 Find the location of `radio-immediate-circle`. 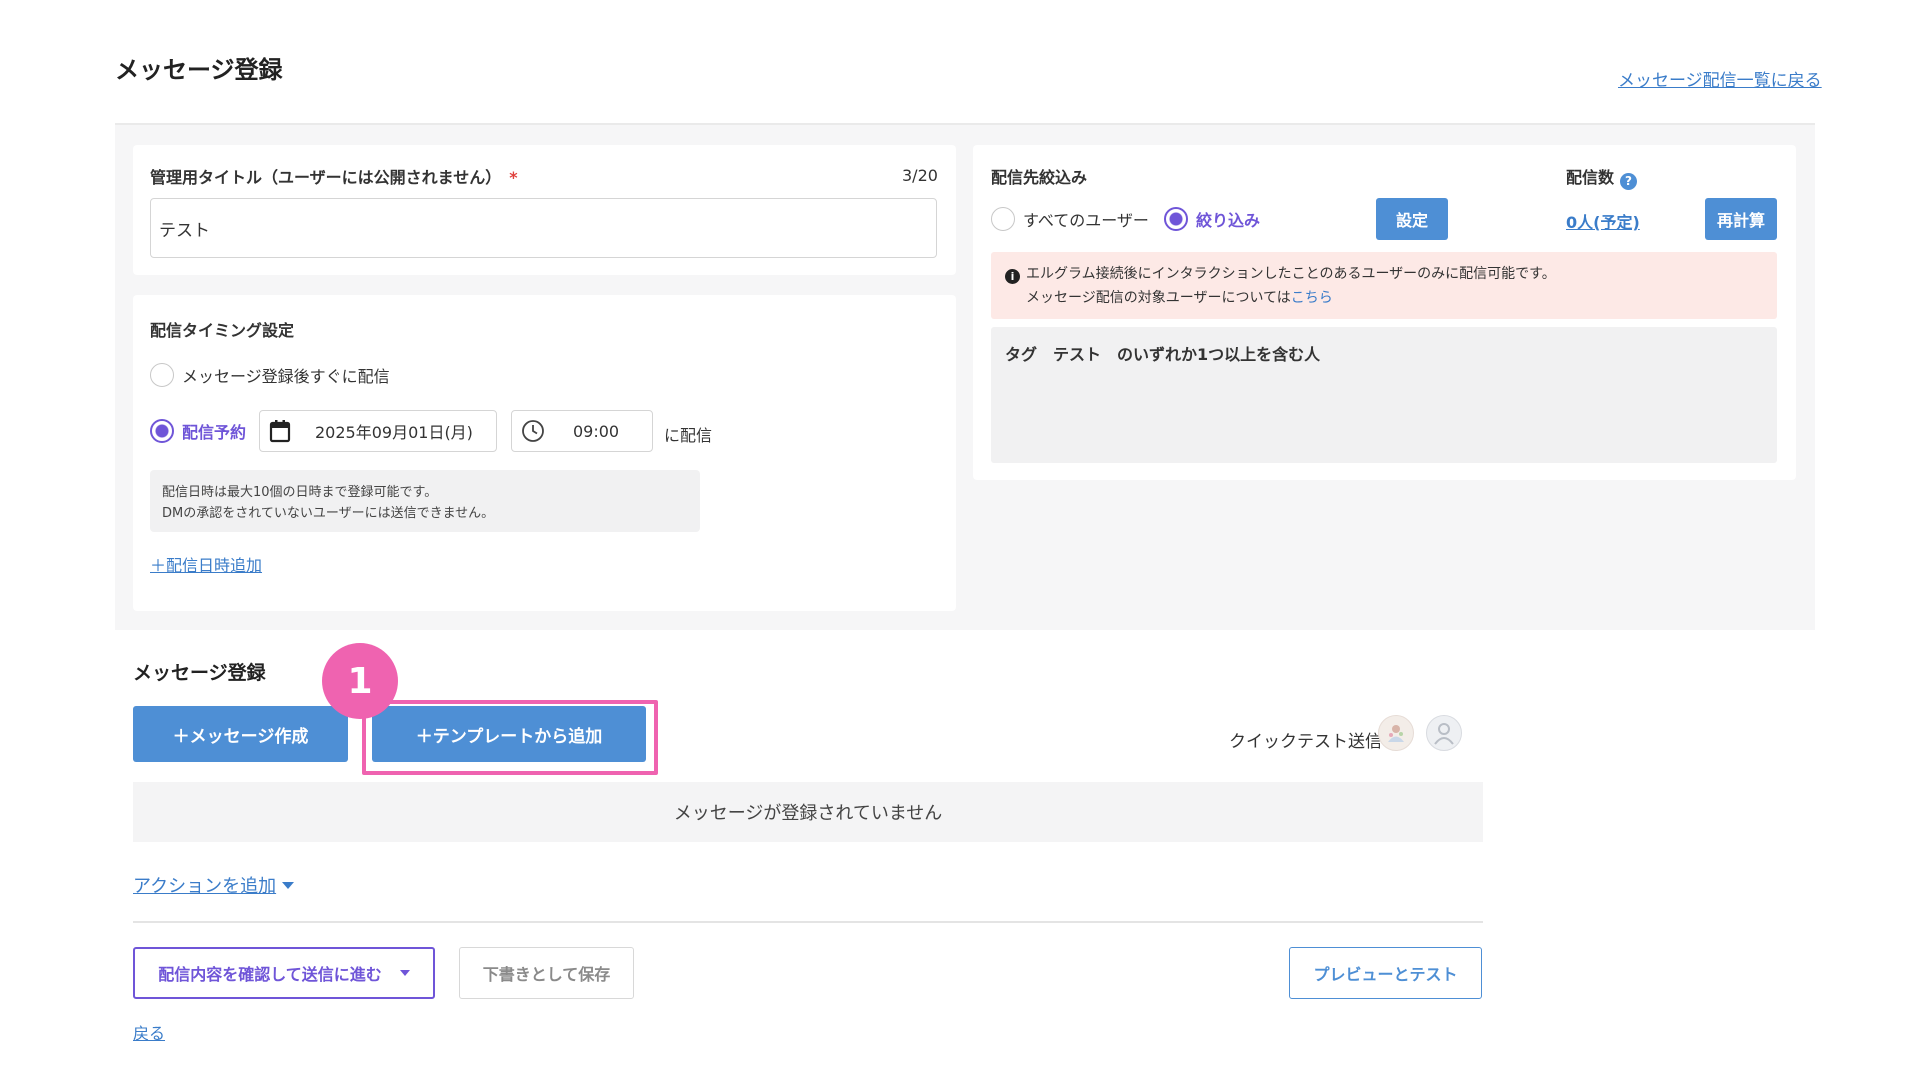

radio-immediate-circle is located at coordinates (162, 375).